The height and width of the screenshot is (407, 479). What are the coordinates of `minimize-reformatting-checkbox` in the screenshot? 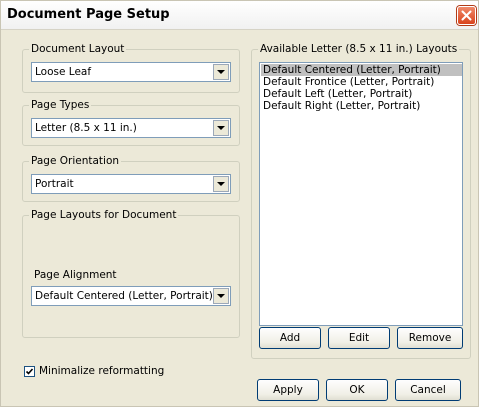 It's located at (29, 371).